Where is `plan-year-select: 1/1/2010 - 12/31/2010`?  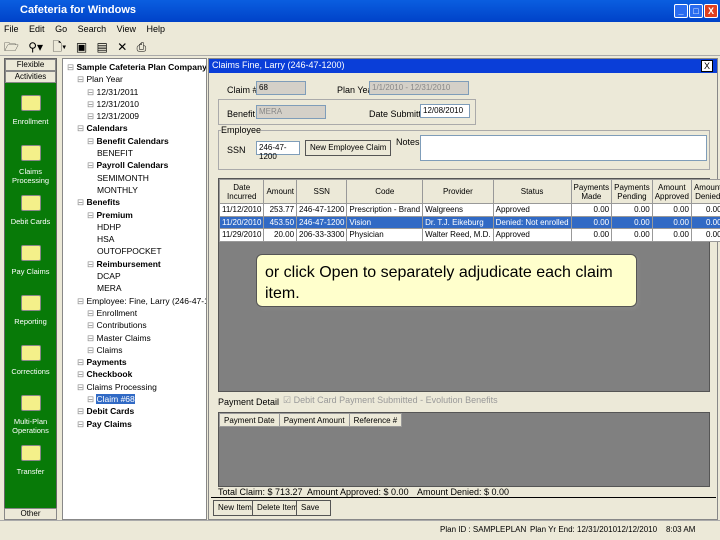
plan-year-select: 1/1/2010 - 12/31/2010 is located at coordinates (419, 88).